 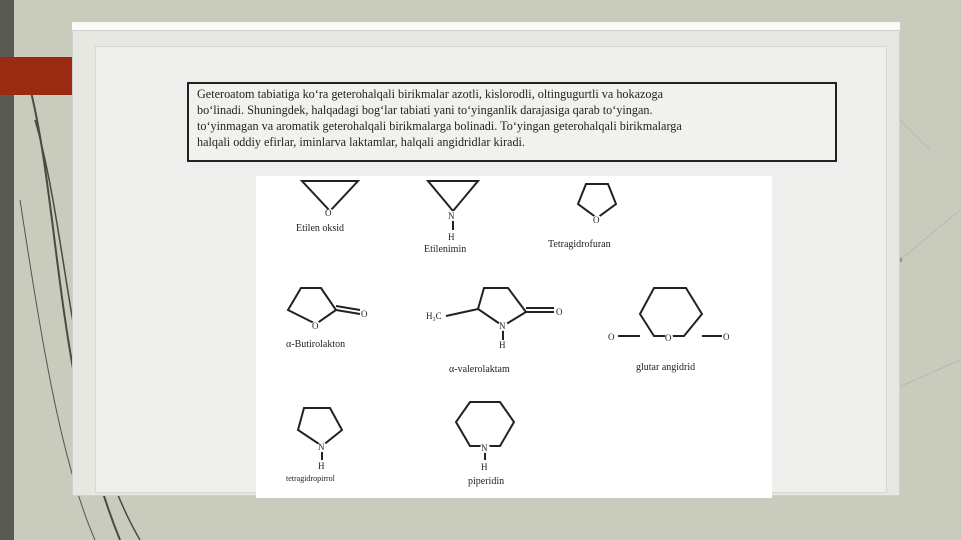 I want to click on svg-text: H₃C, so click(x=434, y=316).